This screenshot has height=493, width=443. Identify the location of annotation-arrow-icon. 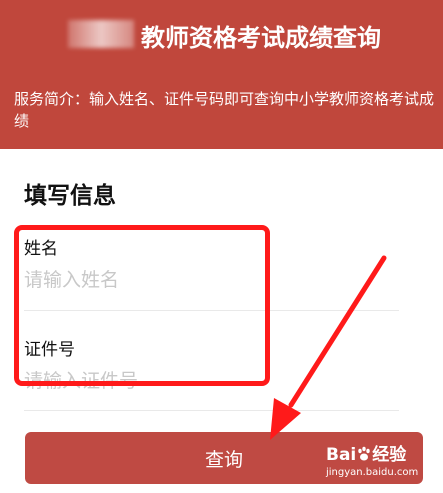
(328, 347).